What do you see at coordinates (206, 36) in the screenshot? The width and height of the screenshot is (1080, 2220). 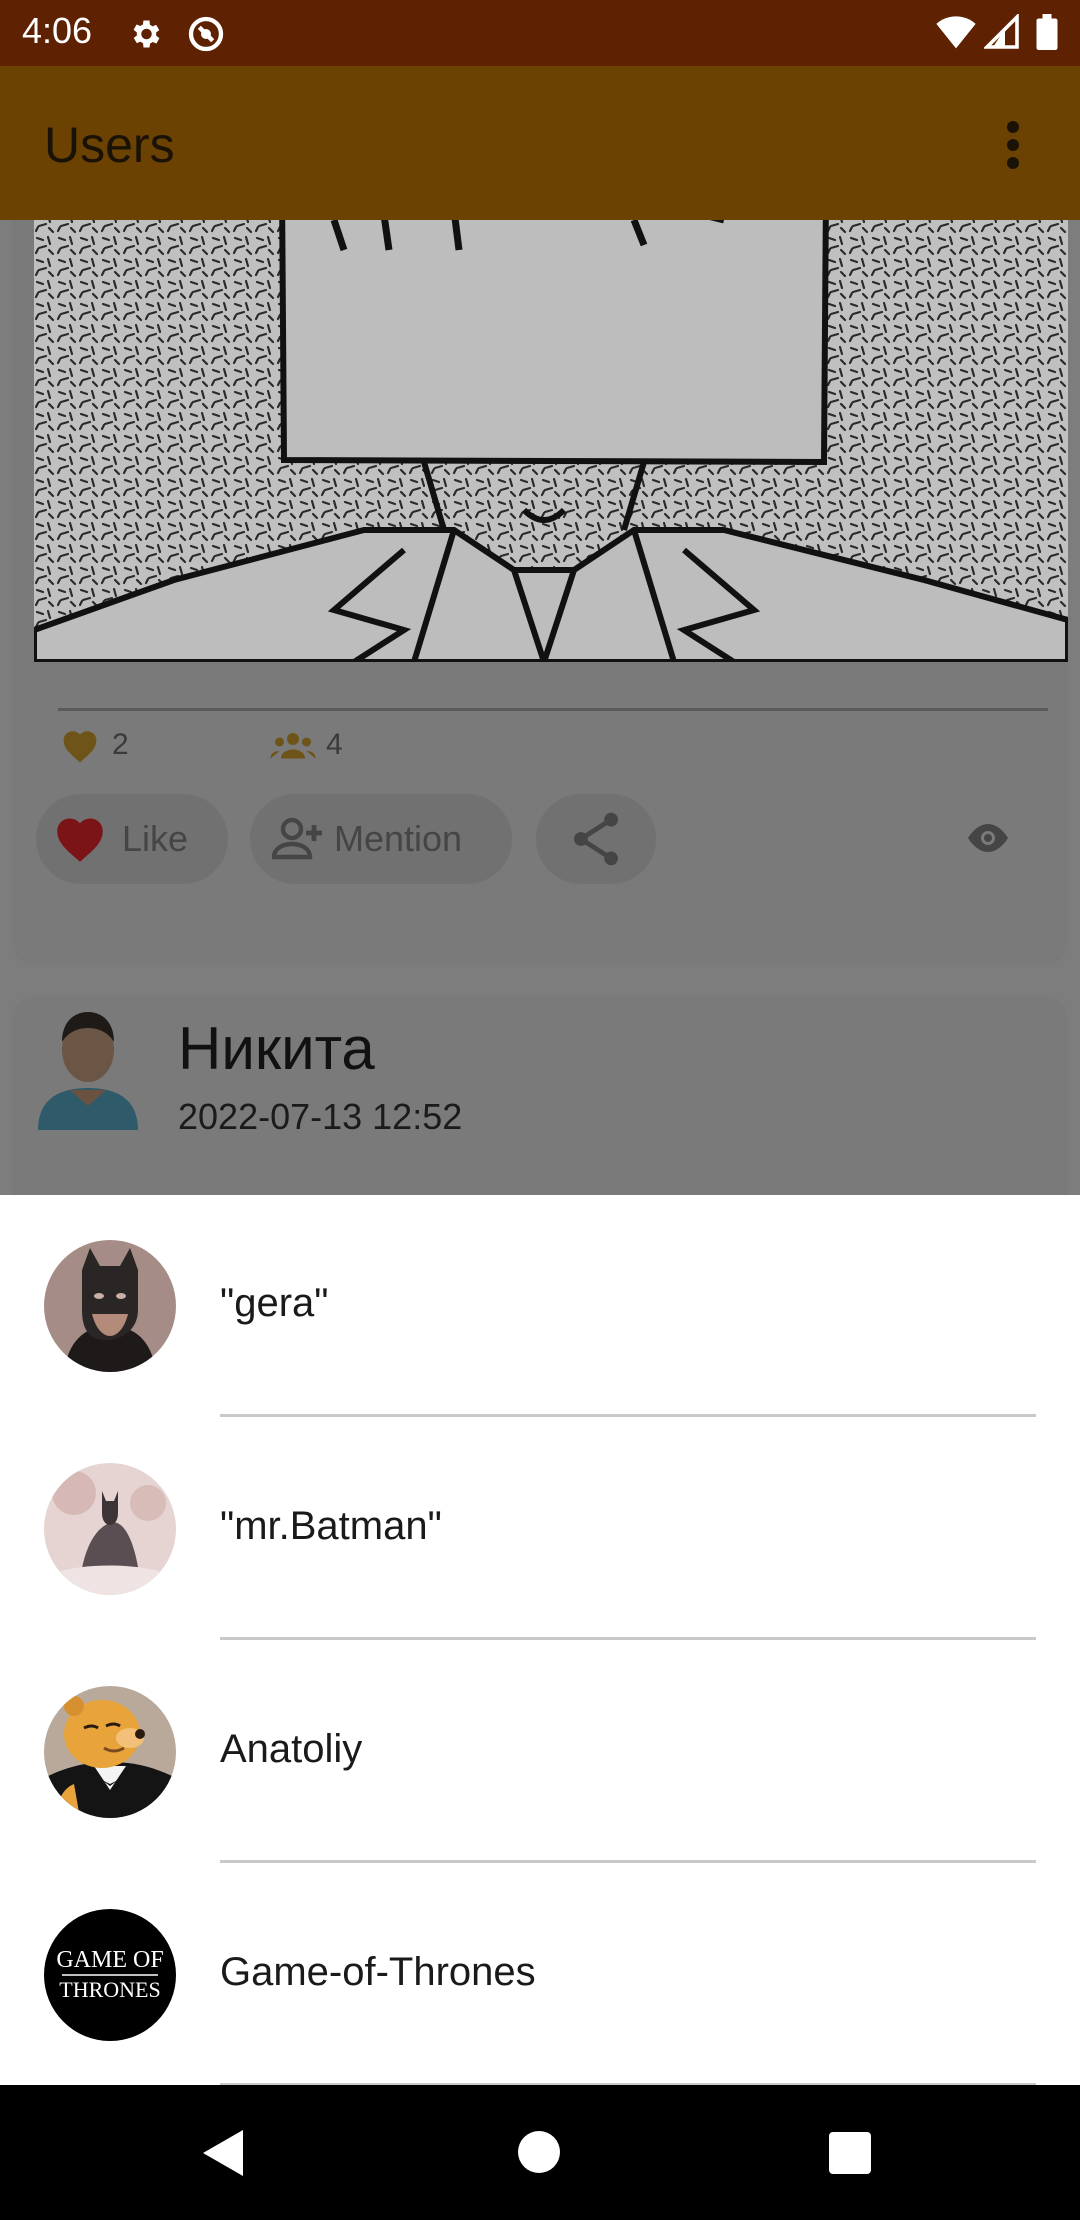 I see `vpn-icon` at bounding box center [206, 36].